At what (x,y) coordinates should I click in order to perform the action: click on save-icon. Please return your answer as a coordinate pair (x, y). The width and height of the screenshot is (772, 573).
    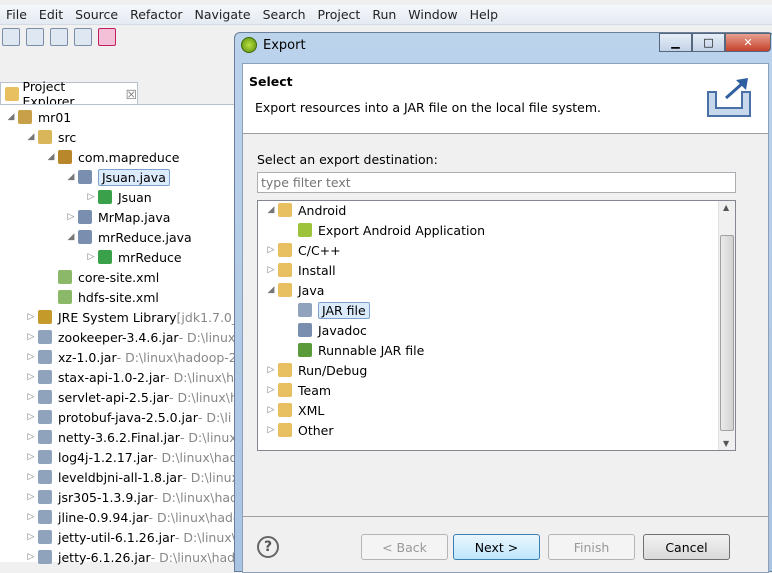
    Looking at the image, I should click on (35, 37).